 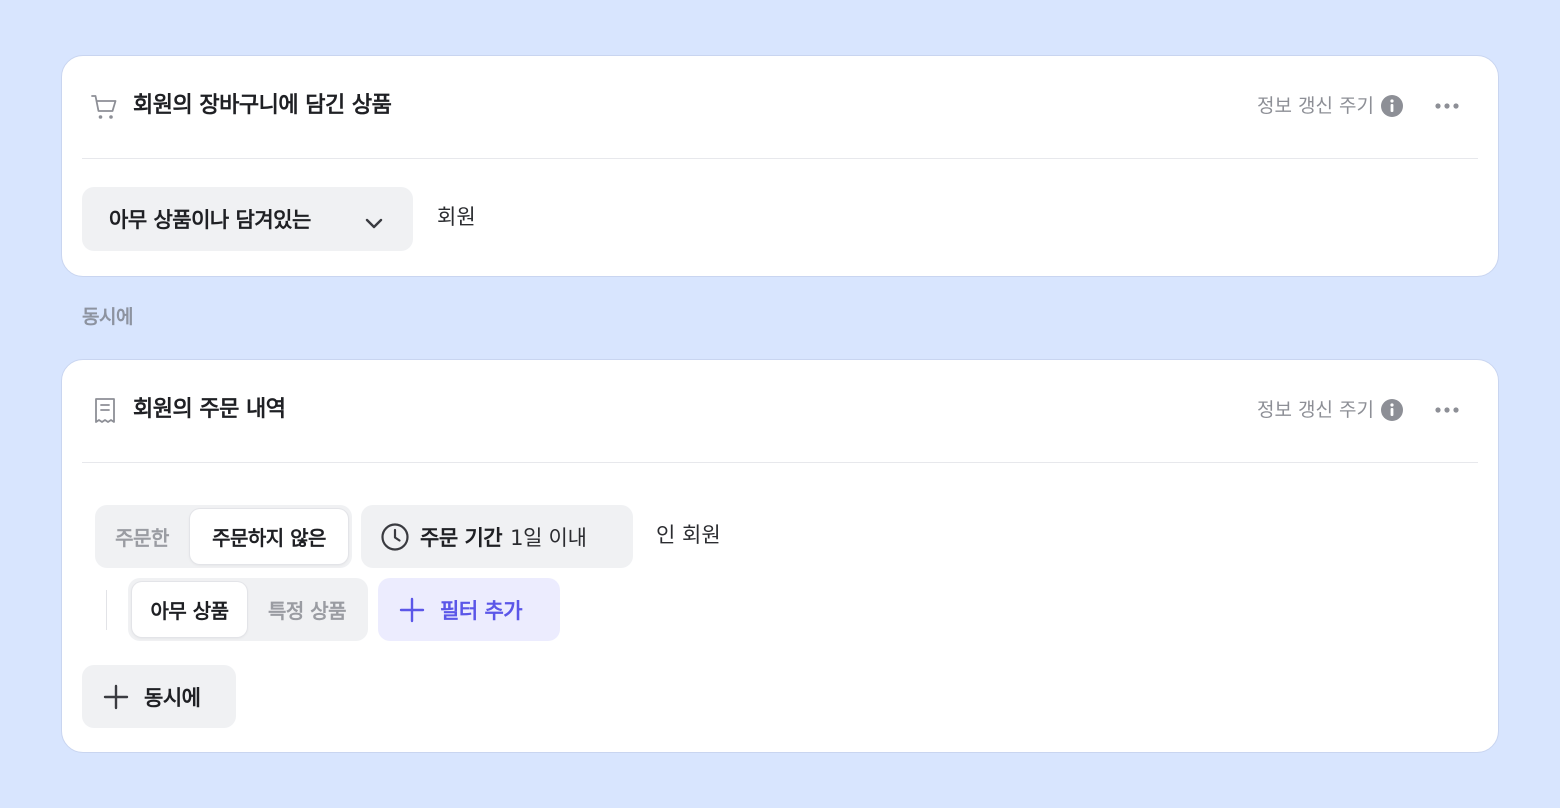 I want to click on add-and-label: 동시에, so click(x=172, y=697).